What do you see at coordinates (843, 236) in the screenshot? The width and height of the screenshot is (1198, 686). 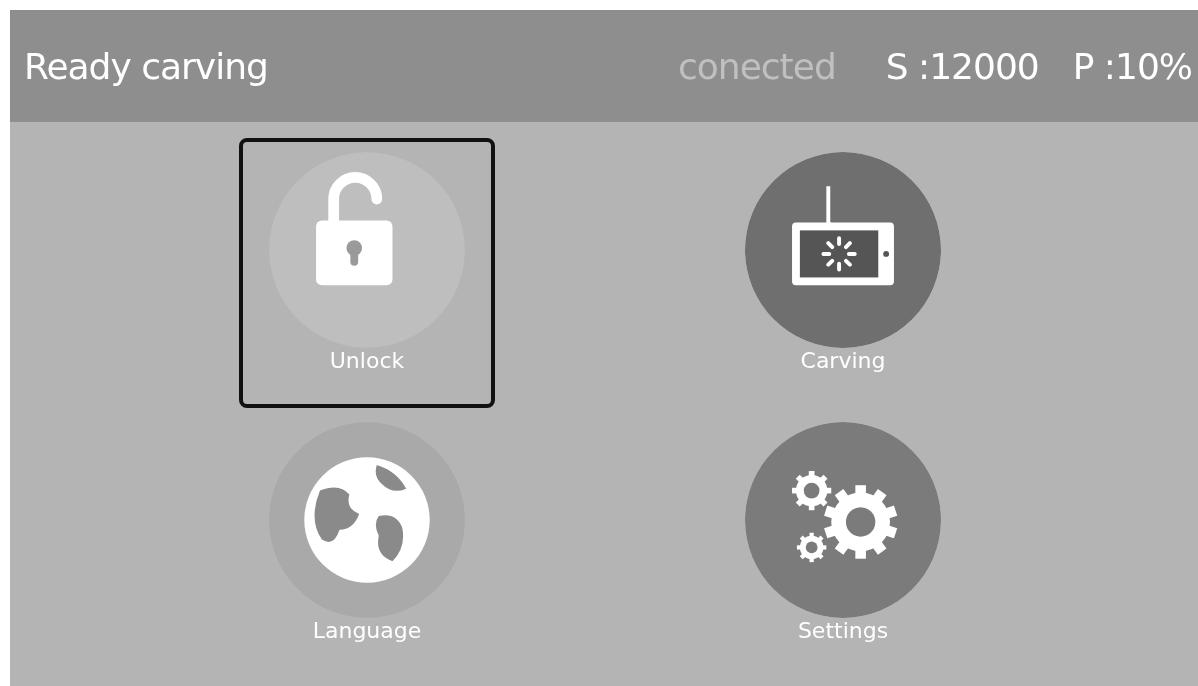 I see `phone-spark-icon` at bounding box center [843, 236].